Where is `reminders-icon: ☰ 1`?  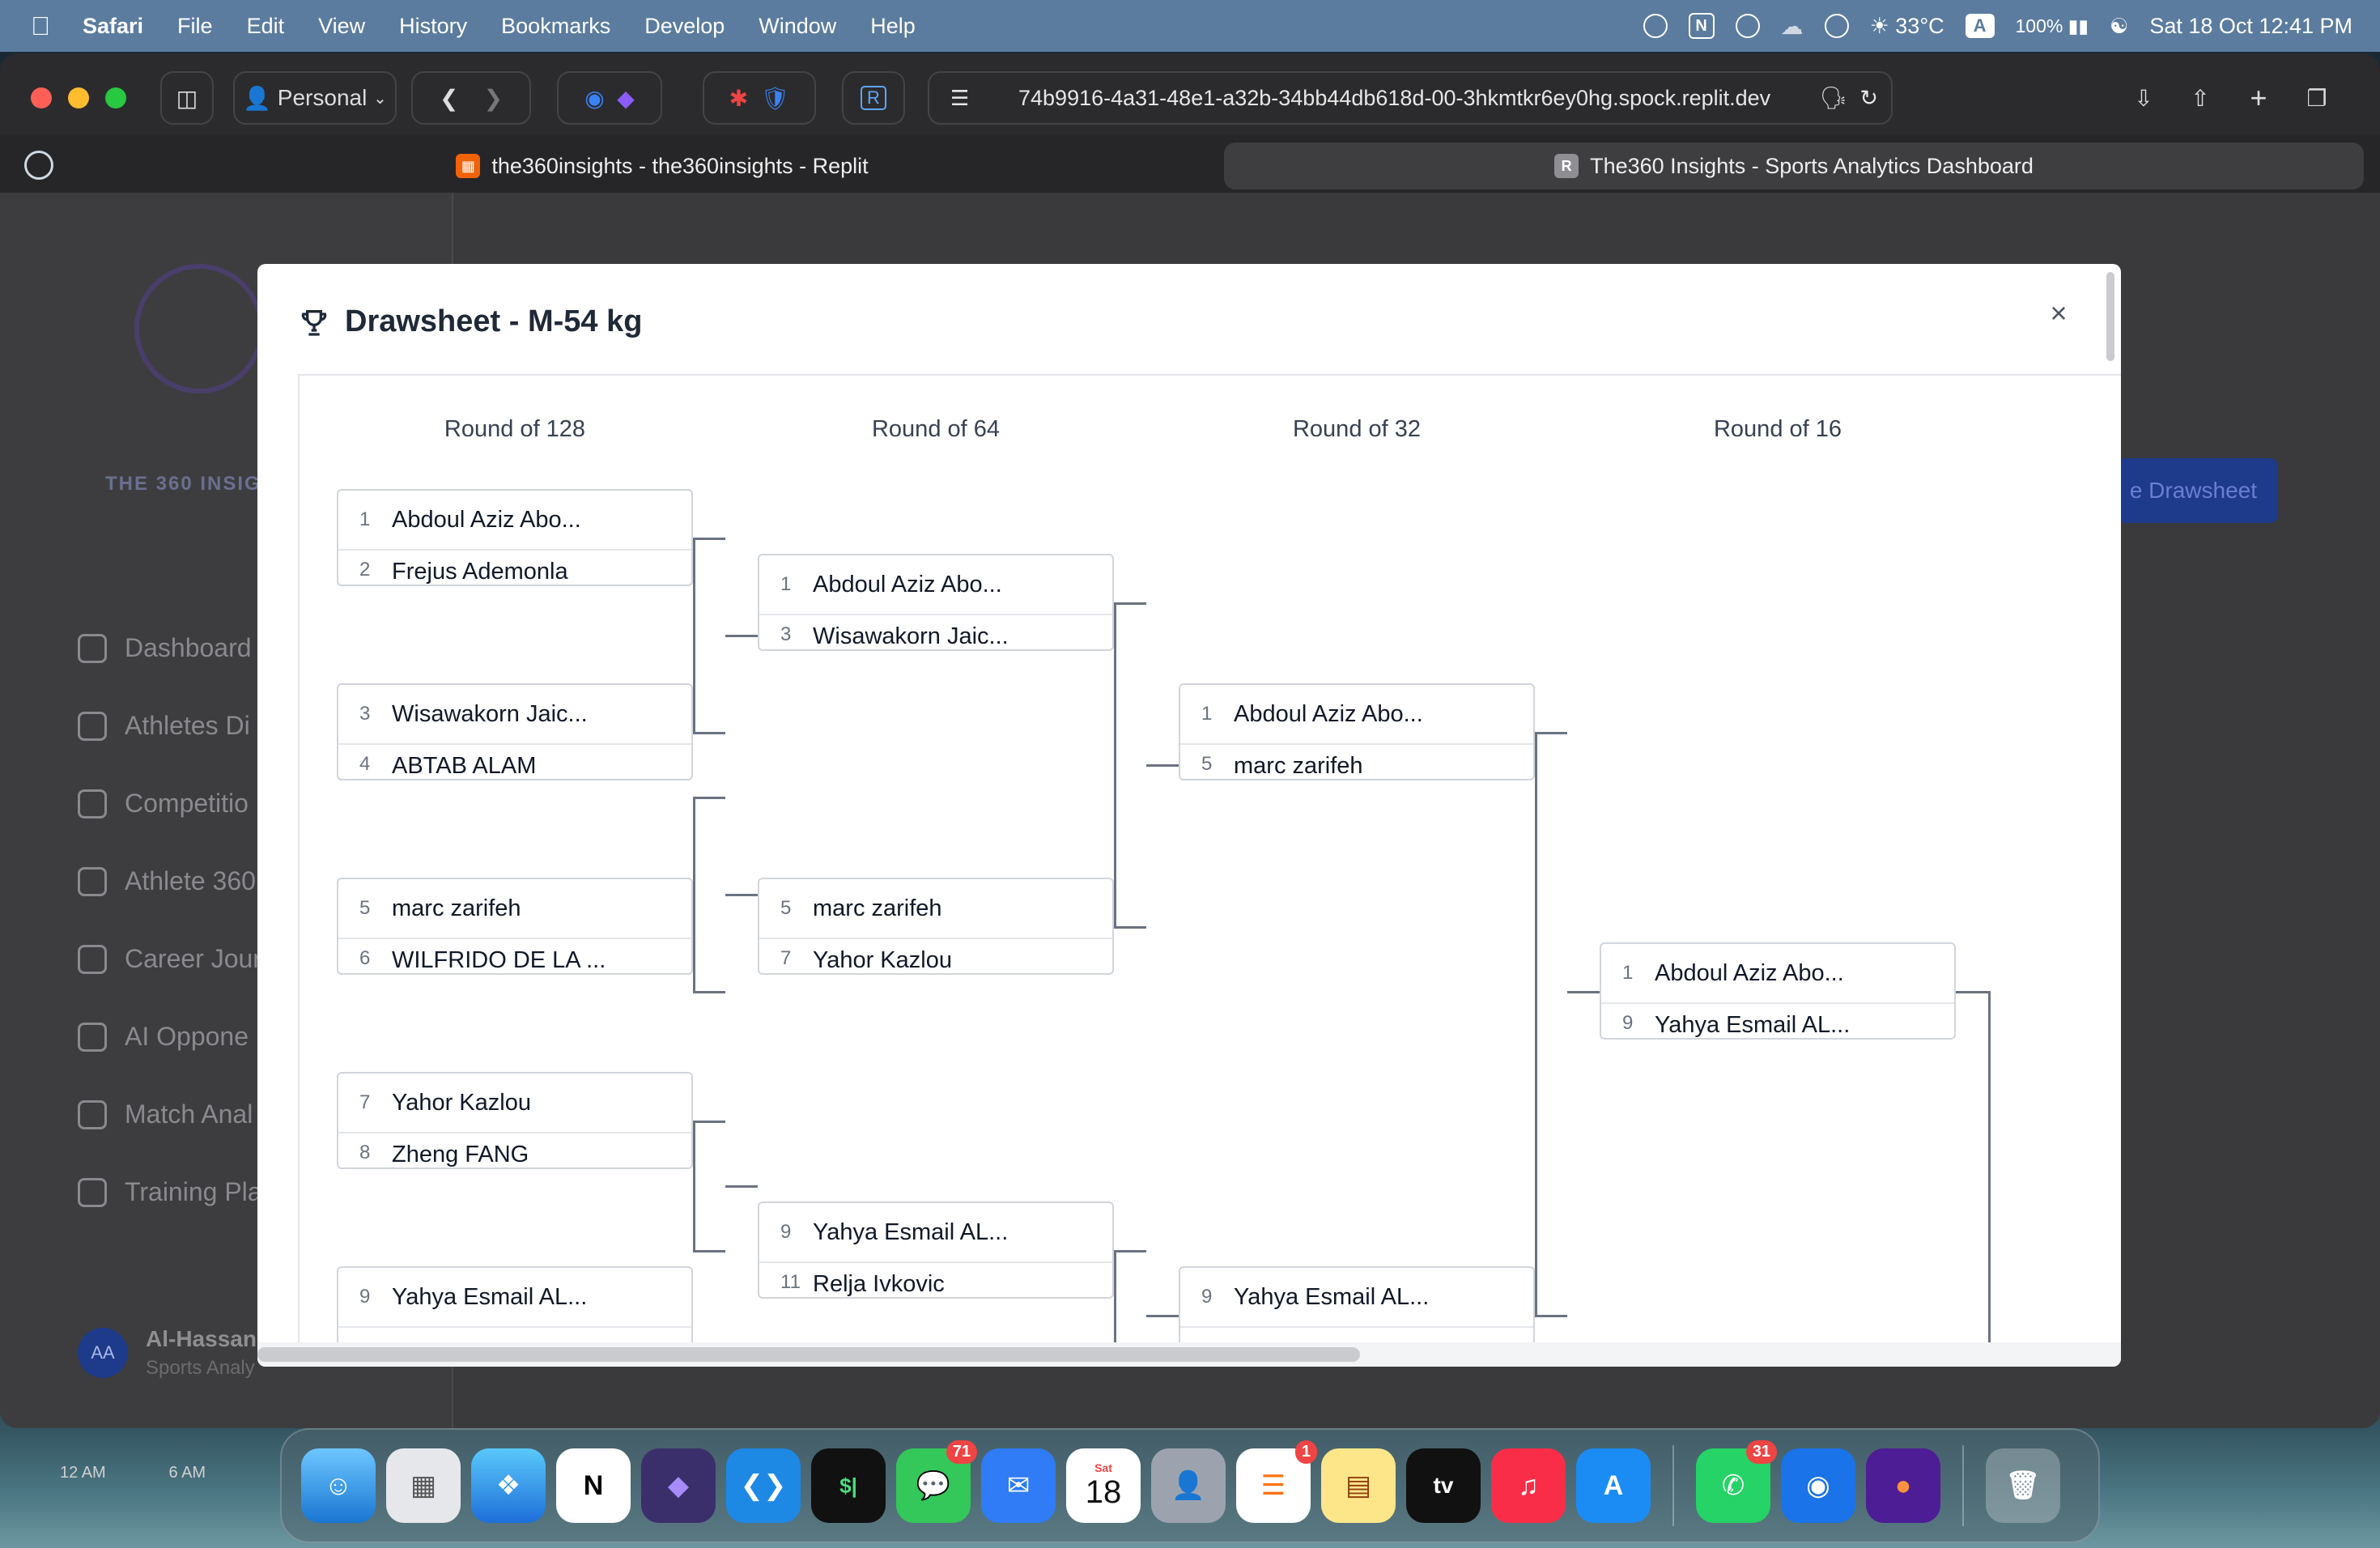
reminders-icon: ☰ 1 is located at coordinates (1277, 1481).